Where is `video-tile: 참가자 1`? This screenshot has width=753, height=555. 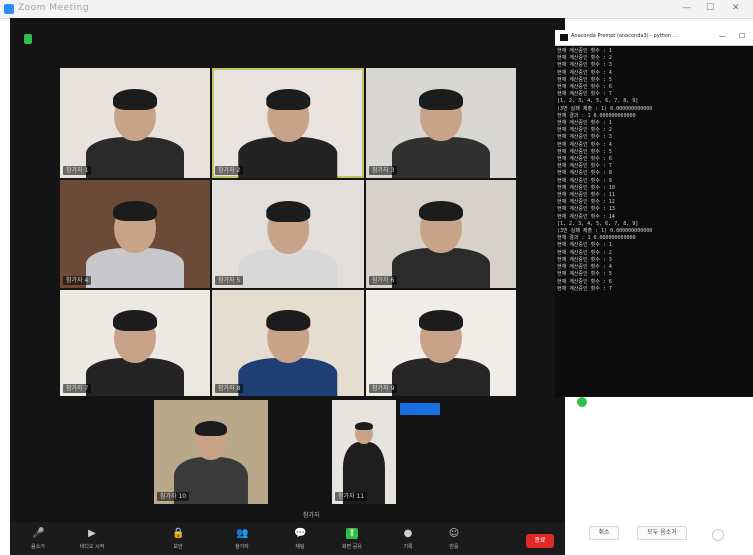
video-tile: 참가자 1 is located at coordinates (135, 123).